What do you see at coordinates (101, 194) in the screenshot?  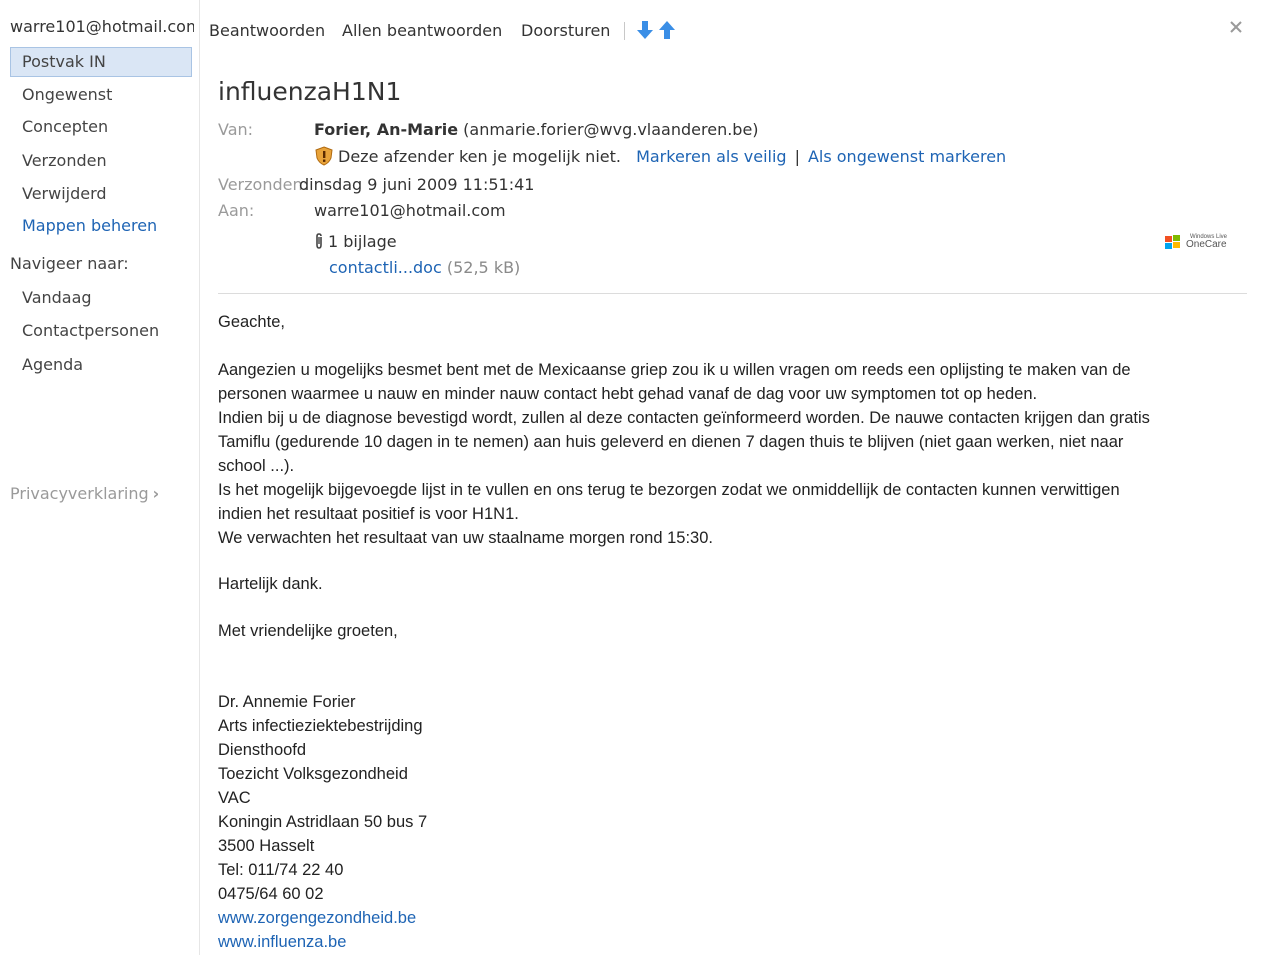 I see `folder-deleted: Verwijderd` at bounding box center [101, 194].